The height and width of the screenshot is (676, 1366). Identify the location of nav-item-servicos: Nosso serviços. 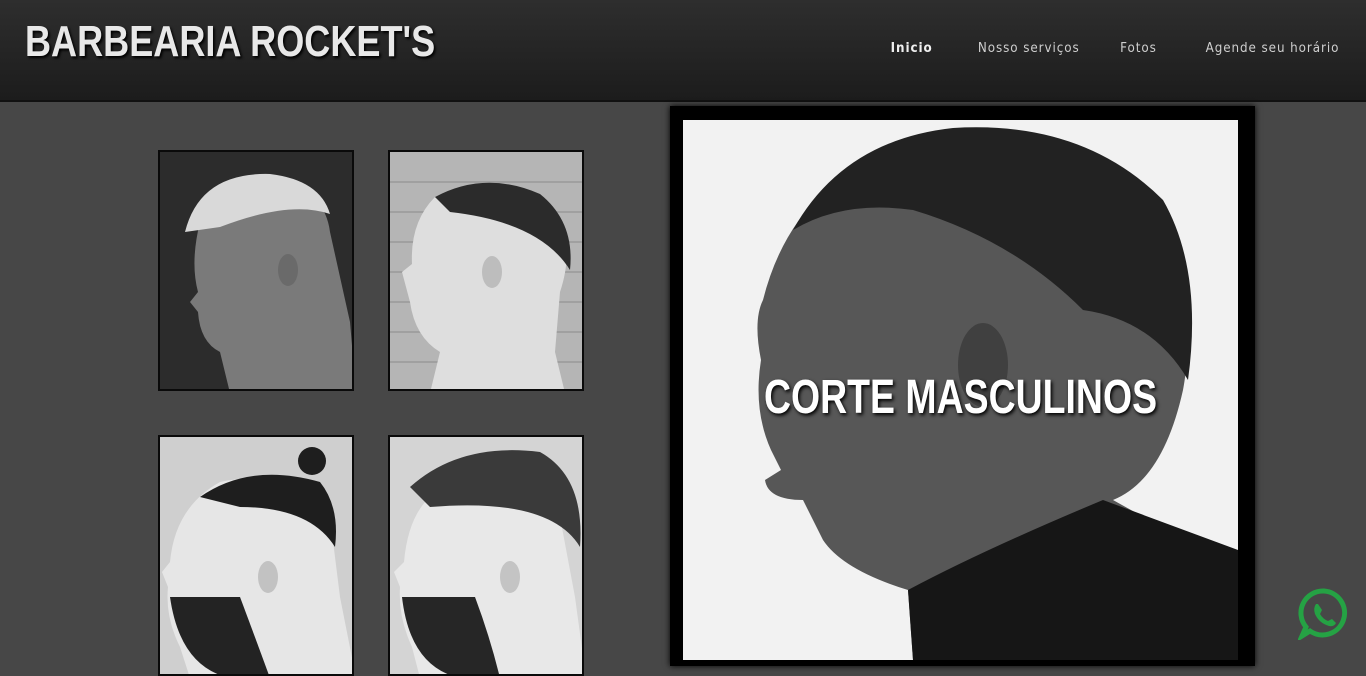
(1029, 48).